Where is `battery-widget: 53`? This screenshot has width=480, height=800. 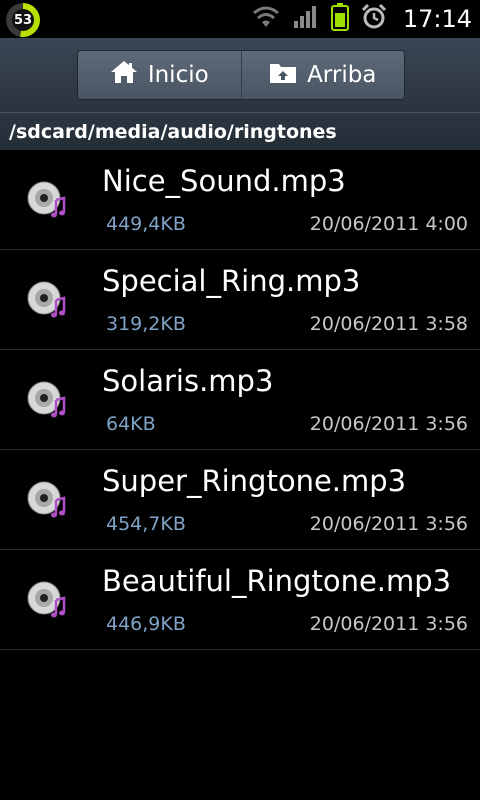 battery-widget: 53 is located at coordinates (23, 20).